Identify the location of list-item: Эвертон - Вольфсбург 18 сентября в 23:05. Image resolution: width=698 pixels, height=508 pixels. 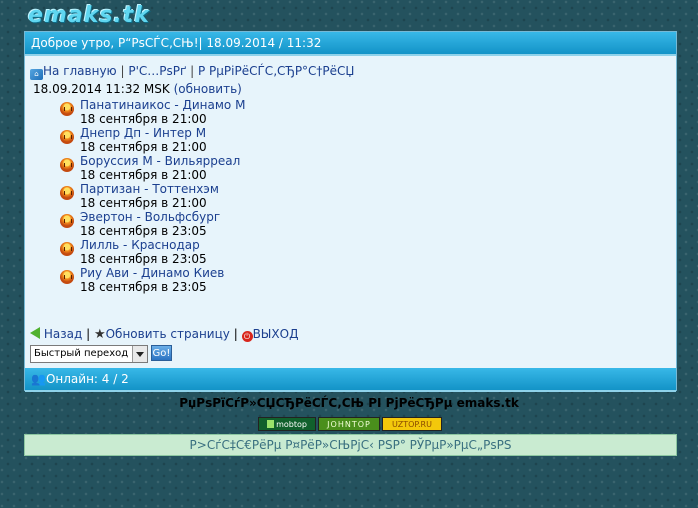
(260, 224).